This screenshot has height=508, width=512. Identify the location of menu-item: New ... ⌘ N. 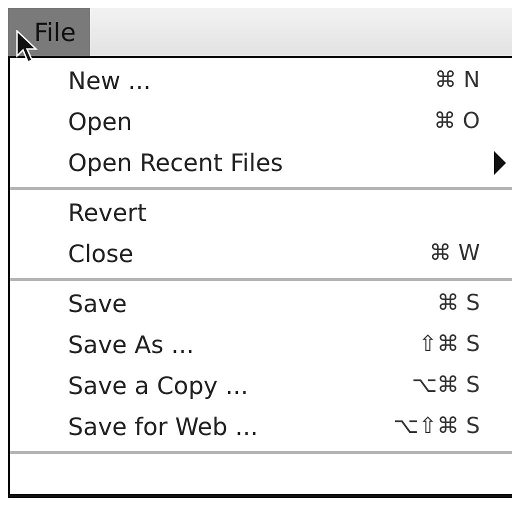
(261, 80).